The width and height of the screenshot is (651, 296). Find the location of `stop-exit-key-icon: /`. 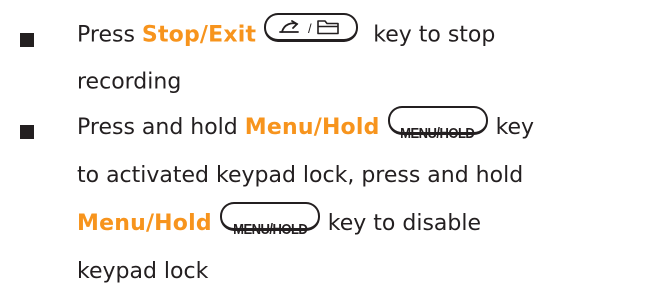

stop-exit-key-icon: / is located at coordinates (311, 27).